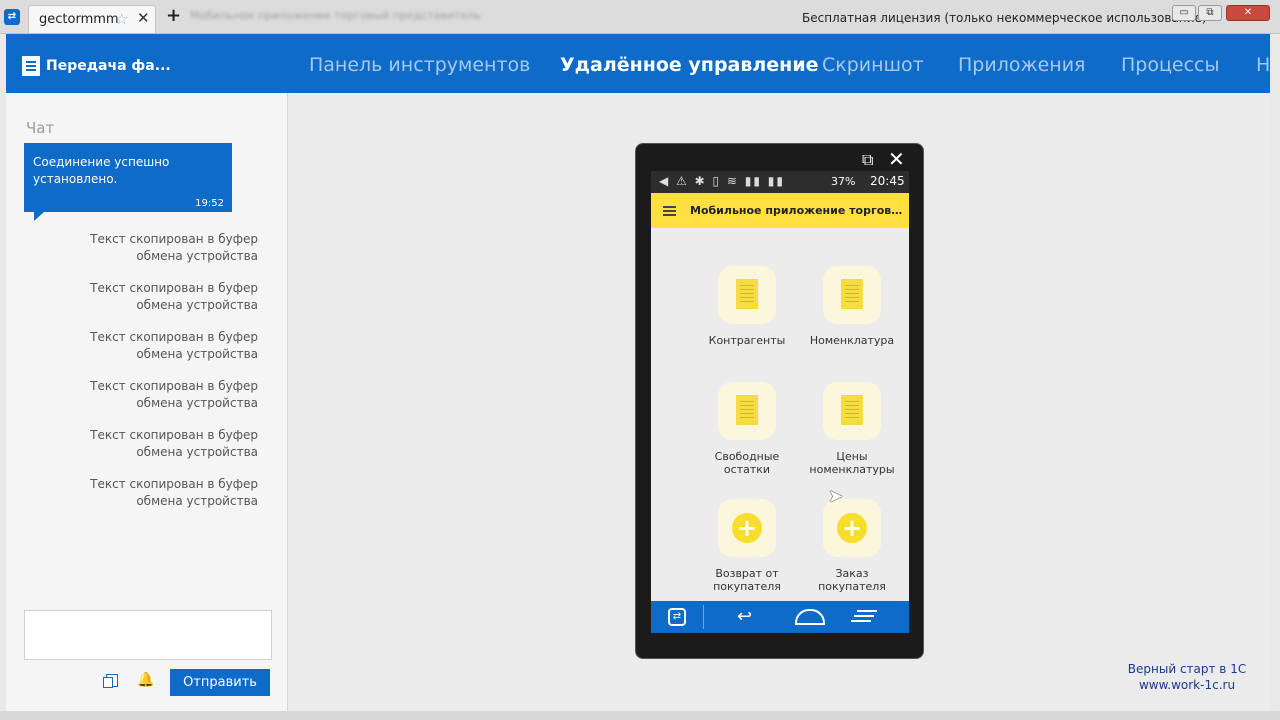 The height and width of the screenshot is (720, 1280). What do you see at coordinates (220, 682) in the screenshot?
I see `send-button: Отправить` at bounding box center [220, 682].